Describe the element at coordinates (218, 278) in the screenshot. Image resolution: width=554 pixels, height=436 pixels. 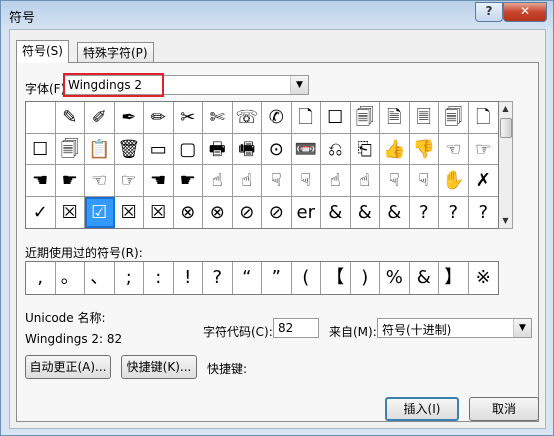
I see `recent-symbol-cell: ?` at that location.